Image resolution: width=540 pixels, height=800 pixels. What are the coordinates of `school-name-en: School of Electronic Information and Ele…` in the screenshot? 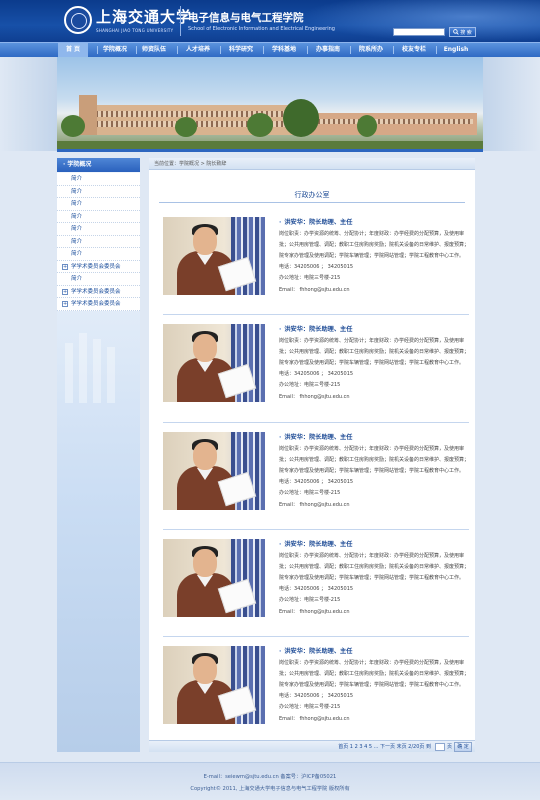 It's located at (261, 29).